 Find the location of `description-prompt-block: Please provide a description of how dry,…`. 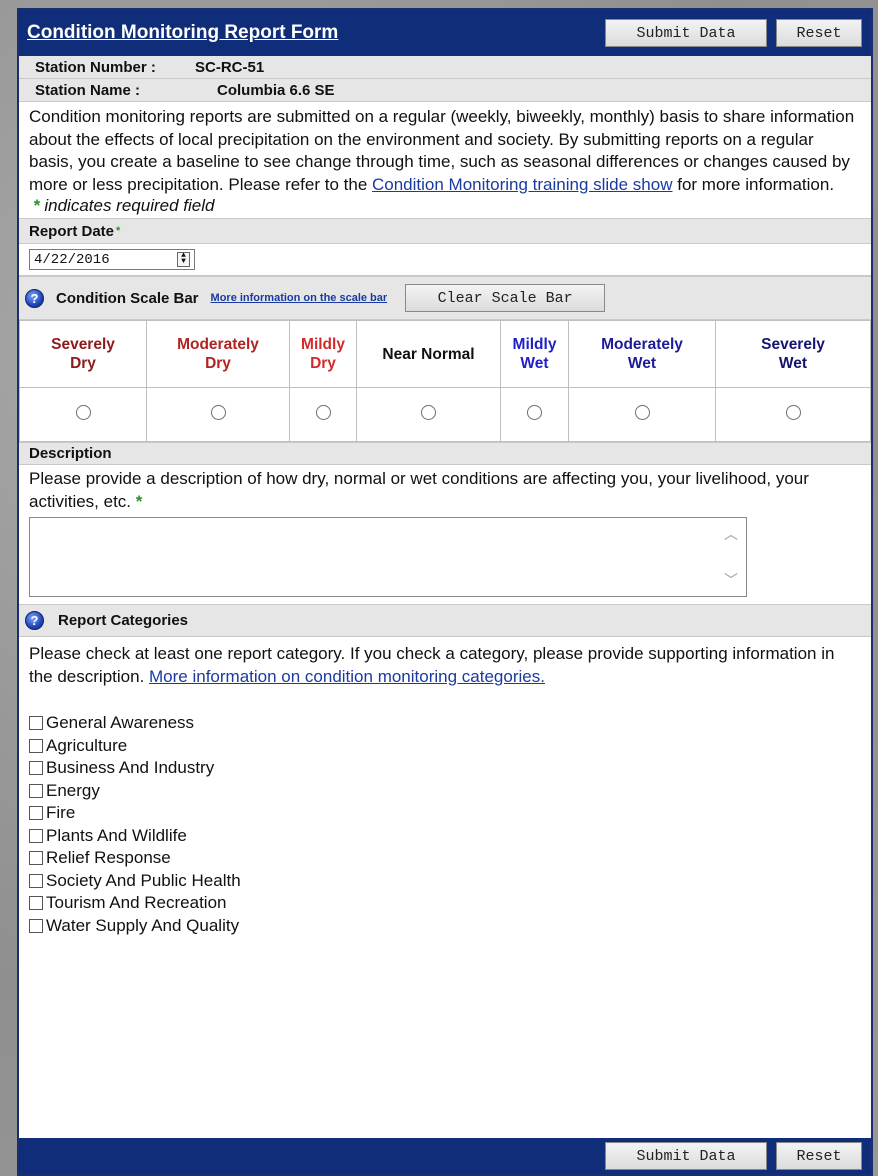

description-prompt-block: Please provide a description of how dry,… is located at coordinates (445, 491).